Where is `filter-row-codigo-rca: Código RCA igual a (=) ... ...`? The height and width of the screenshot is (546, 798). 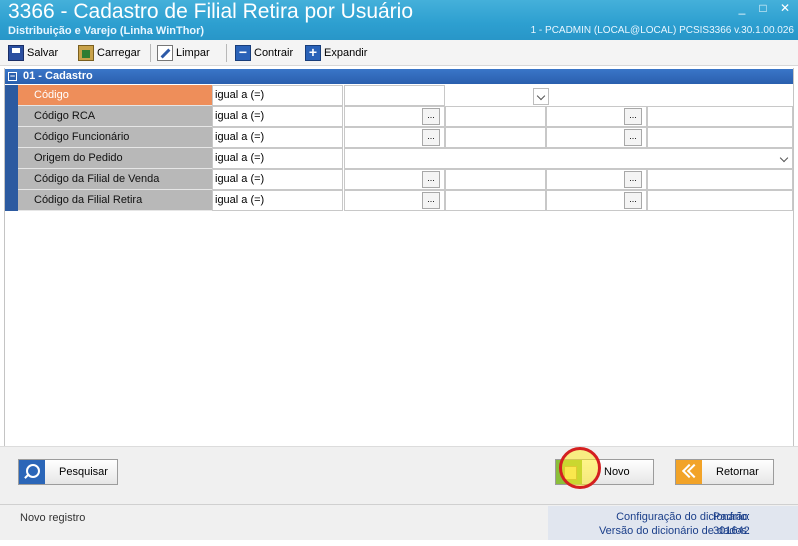 filter-row-codigo-rca: Código RCA igual a (=) ... ... is located at coordinates (399, 116).